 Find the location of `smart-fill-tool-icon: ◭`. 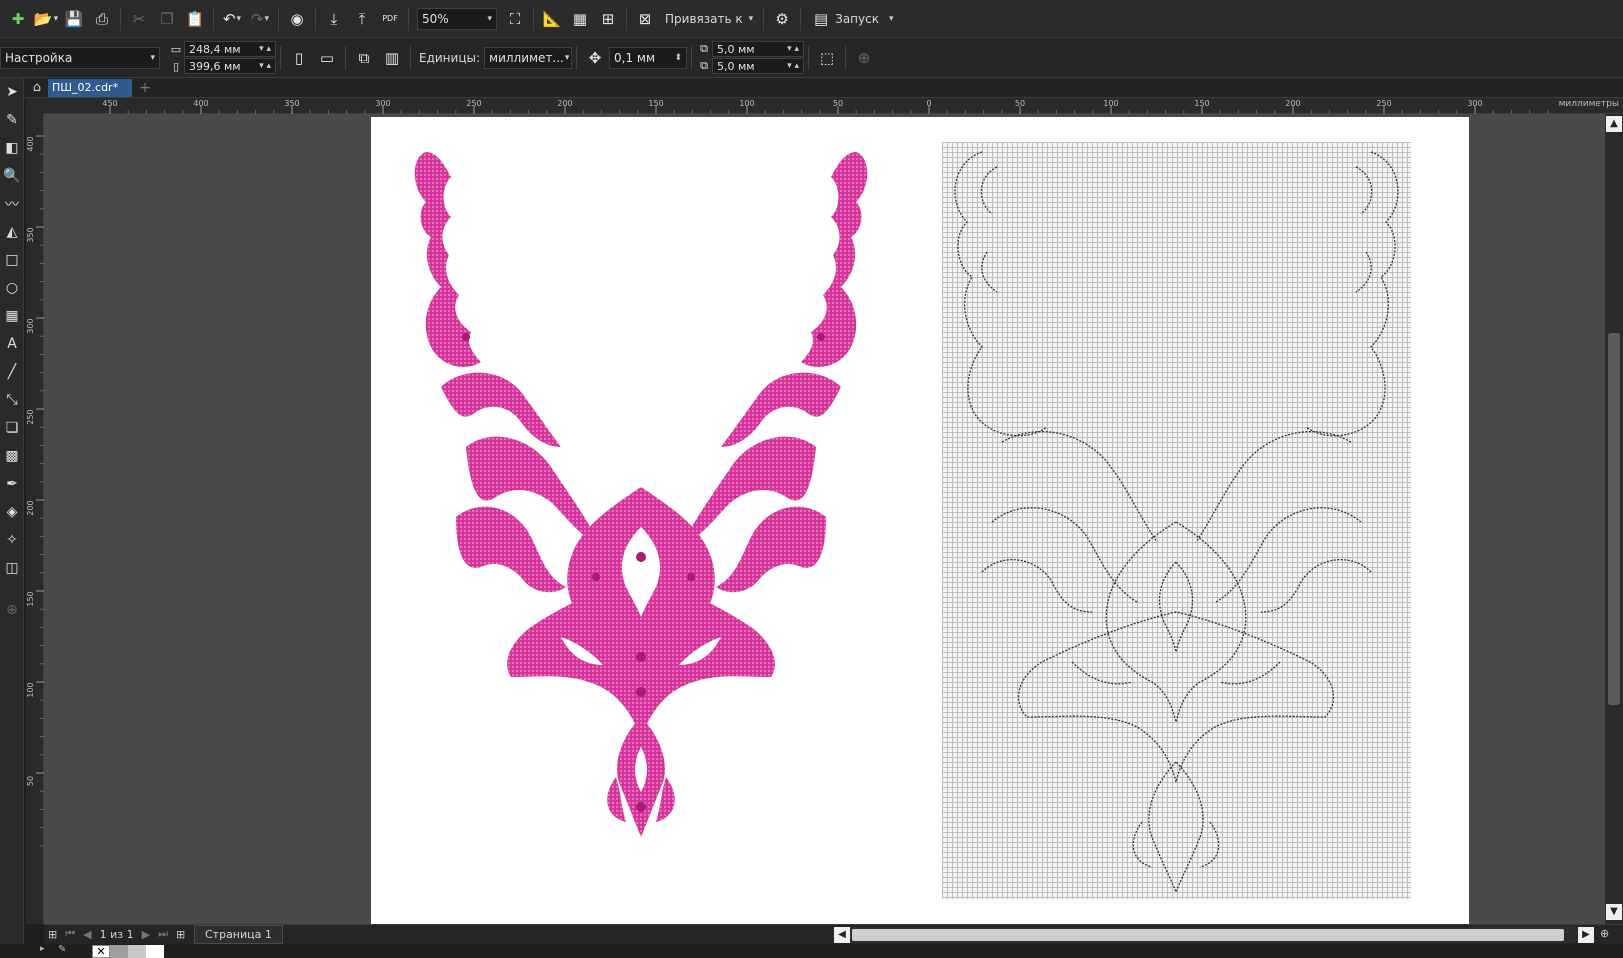

smart-fill-tool-icon: ◭ is located at coordinates (12, 232).